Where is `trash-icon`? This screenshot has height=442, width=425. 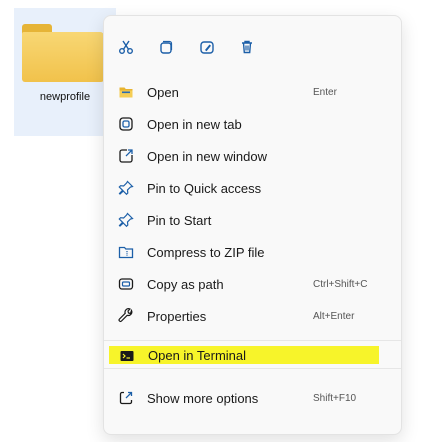
trash-icon is located at coordinates (247, 47).